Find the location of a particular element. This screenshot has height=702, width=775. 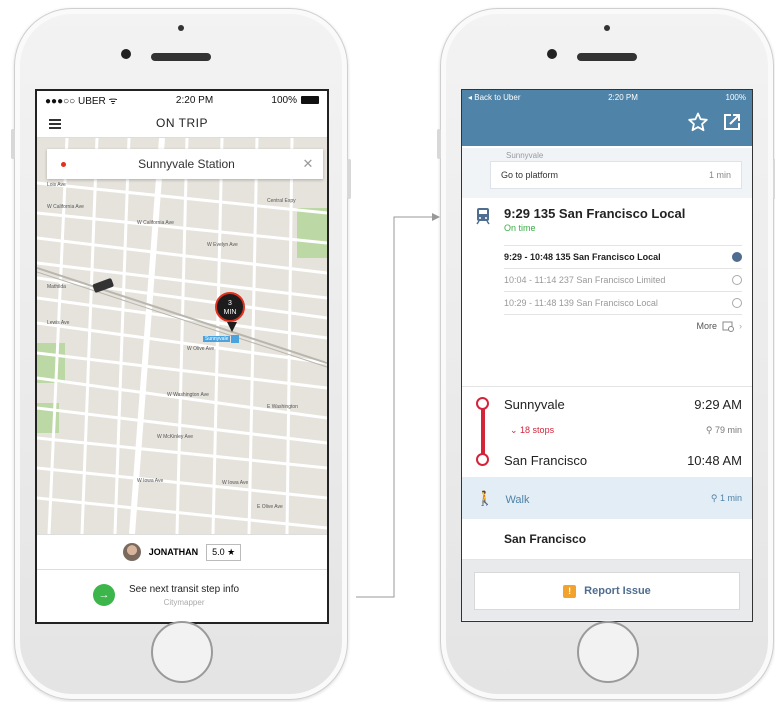

report-label: Report Issue is located at coordinates (617, 591).